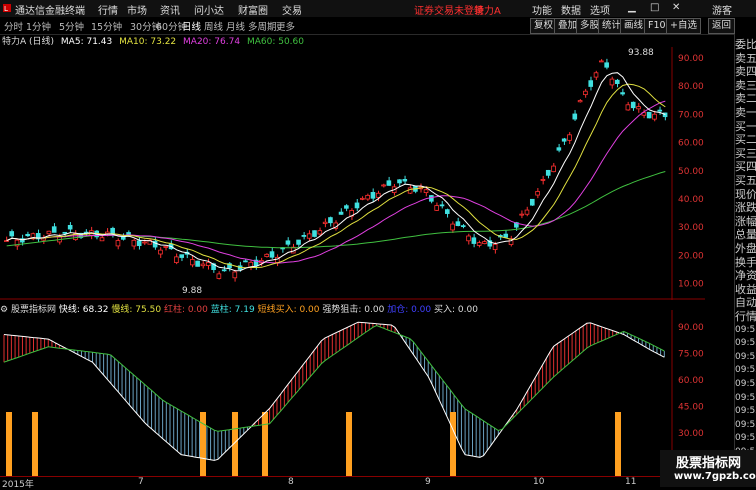 The width and height of the screenshot is (756, 490). What do you see at coordinates (745, 398) in the screenshot?
I see `sidebar-item-26: 09:52` at bounding box center [745, 398].